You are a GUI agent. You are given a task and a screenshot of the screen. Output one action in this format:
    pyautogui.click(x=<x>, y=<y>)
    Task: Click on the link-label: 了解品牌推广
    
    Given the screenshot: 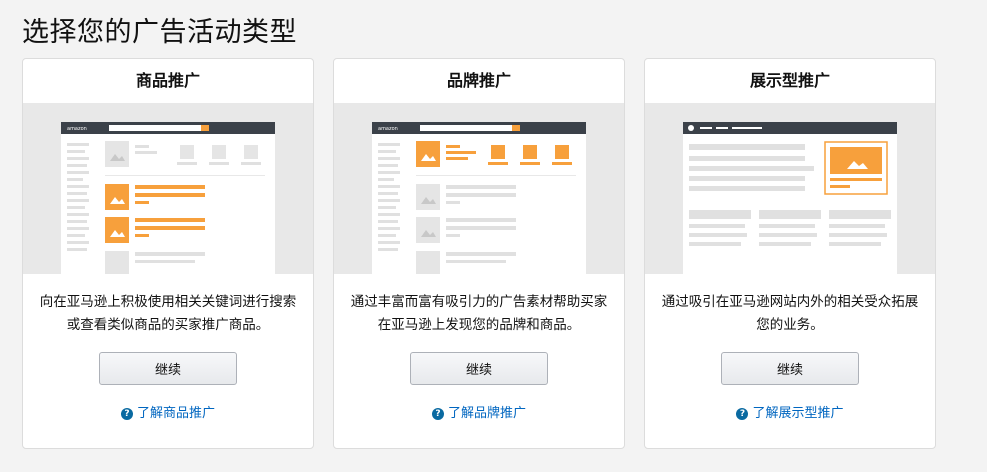 What is the action you would take?
    pyautogui.click(x=486, y=413)
    